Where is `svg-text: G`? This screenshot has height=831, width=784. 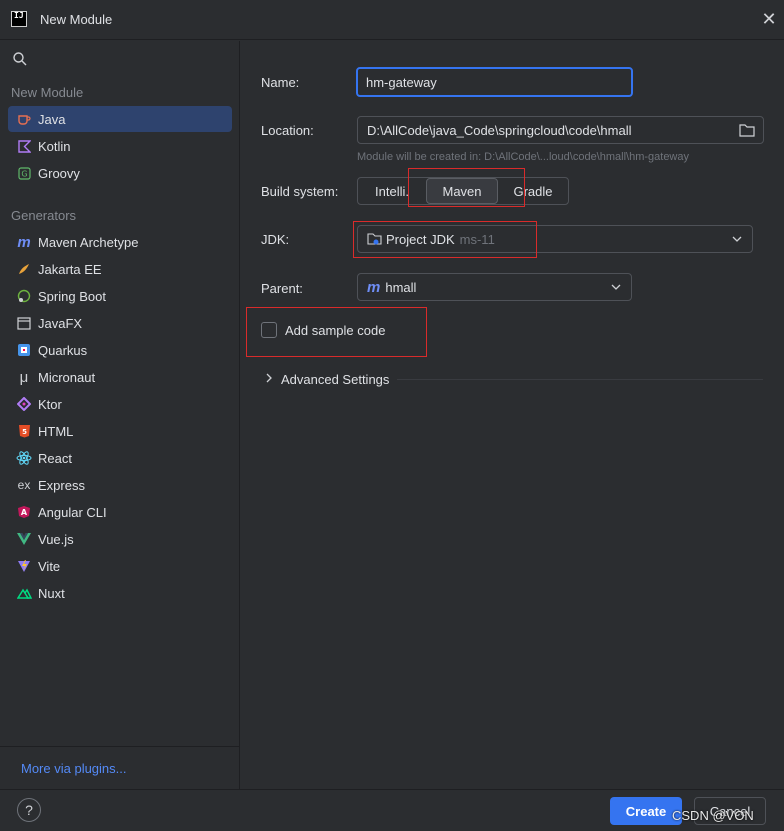 svg-text: G is located at coordinates (24, 173).